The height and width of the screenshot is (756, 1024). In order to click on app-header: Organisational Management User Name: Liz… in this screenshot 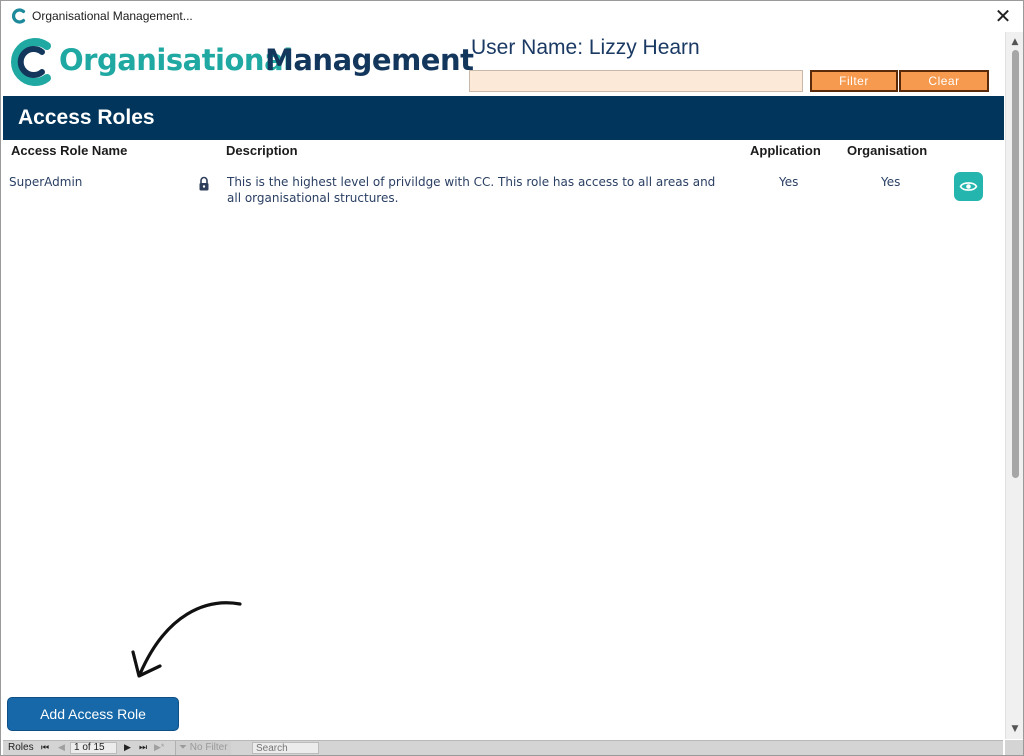, I will do `click(503, 63)`.